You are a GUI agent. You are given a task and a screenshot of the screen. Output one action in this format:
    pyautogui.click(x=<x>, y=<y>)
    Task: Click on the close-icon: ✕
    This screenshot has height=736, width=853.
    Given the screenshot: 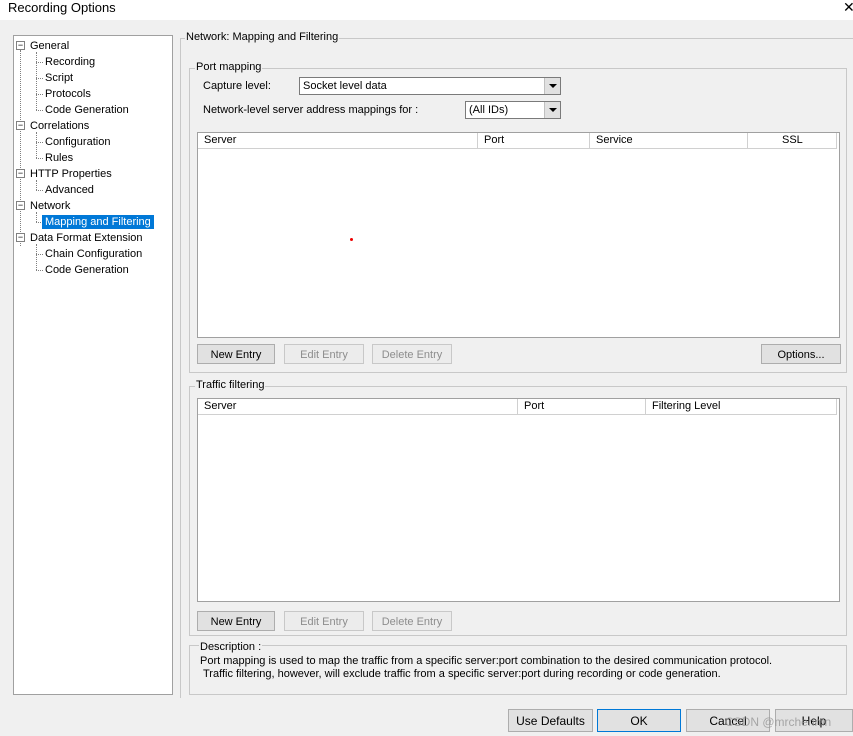 What is the action you would take?
    pyautogui.click(x=848, y=7)
    